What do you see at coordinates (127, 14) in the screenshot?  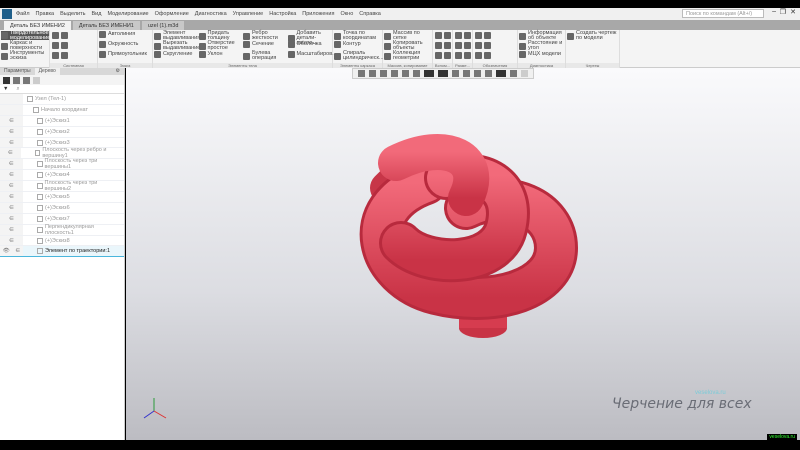 I see `menu-item: Моделирование` at bounding box center [127, 14].